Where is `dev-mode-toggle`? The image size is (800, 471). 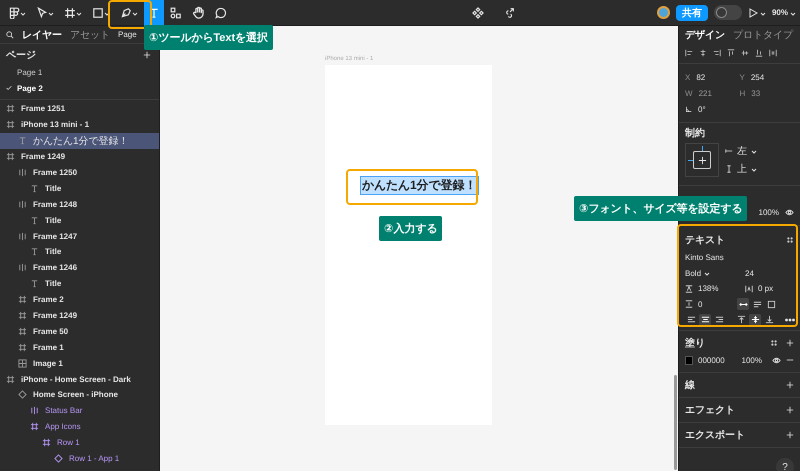 dev-mode-toggle is located at coordinates (728, 12).